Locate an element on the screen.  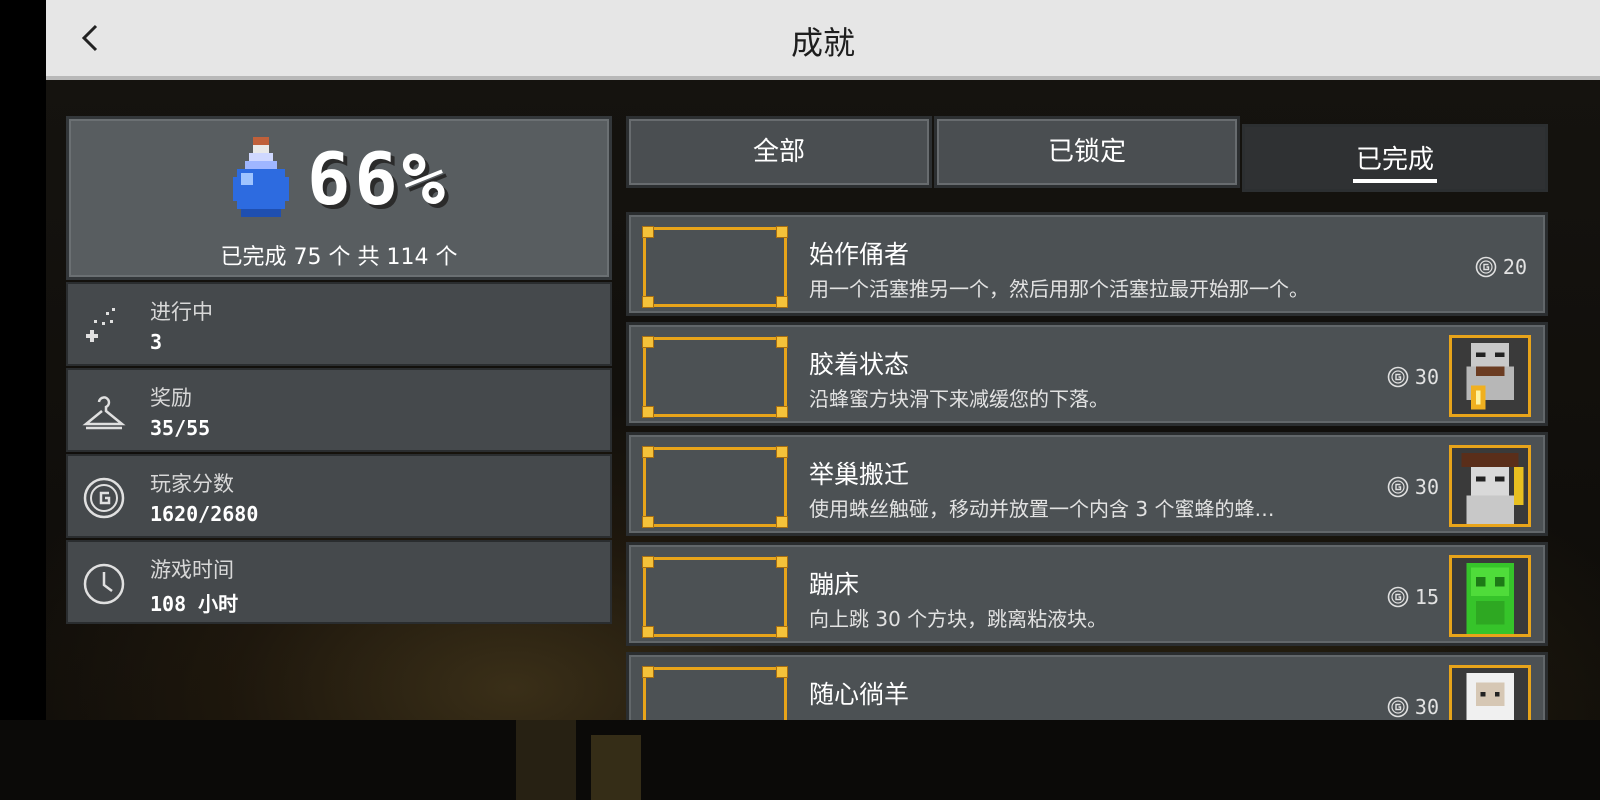
sheep-character-icon is located at coordinates (1490, 694).